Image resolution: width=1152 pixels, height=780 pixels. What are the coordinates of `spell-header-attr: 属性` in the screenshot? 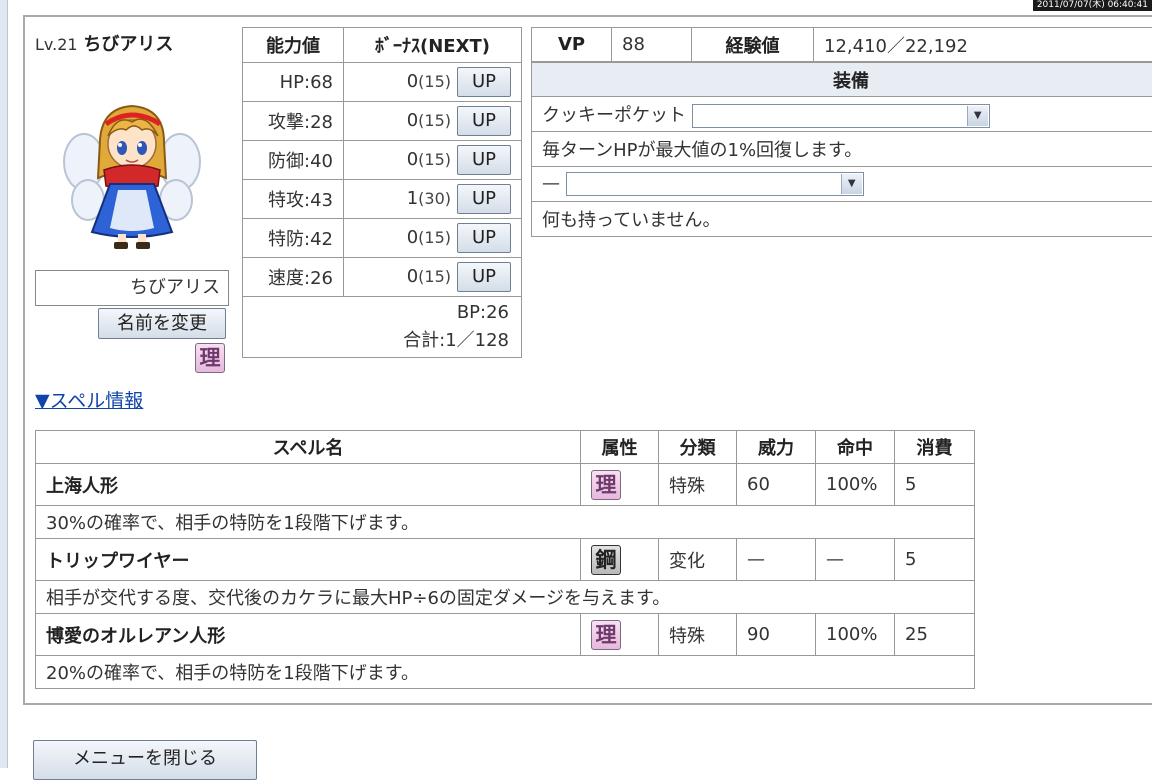 It's located at (620, 447).